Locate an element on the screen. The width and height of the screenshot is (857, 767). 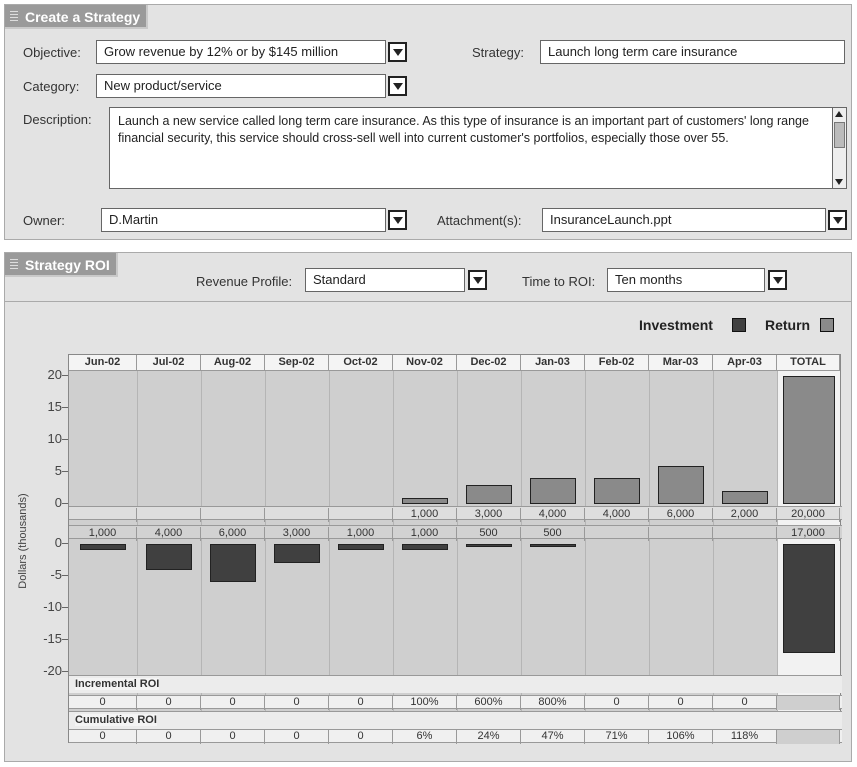
investment-value-label: 3,000 is located at coordinates (297, 534).